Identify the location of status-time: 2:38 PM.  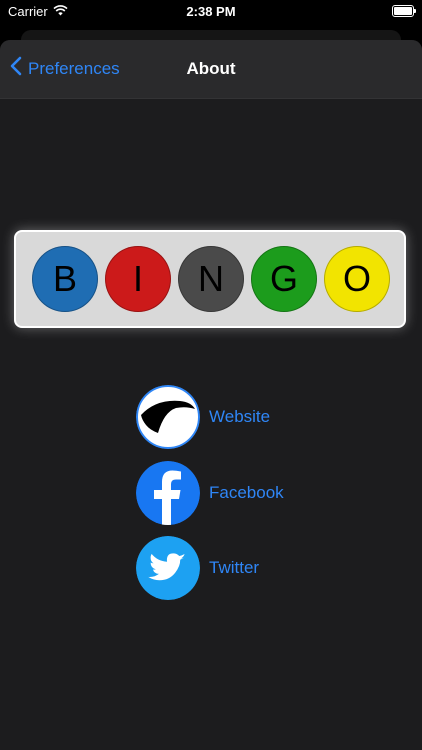
(211, 11).